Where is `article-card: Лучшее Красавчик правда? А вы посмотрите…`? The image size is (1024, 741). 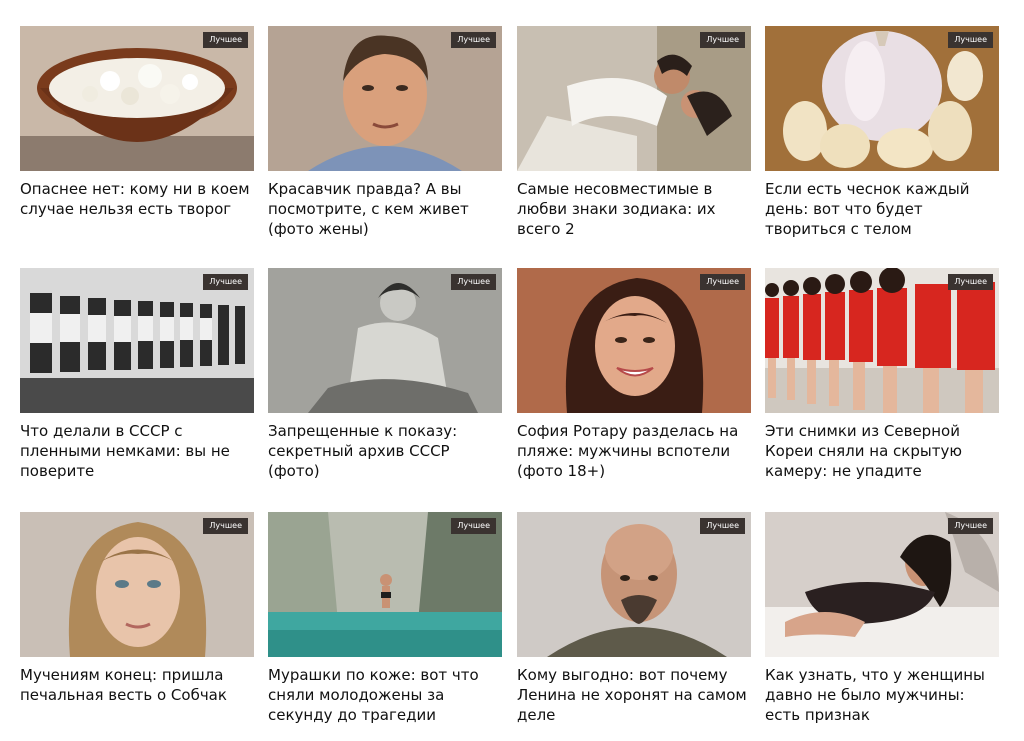 article-card: Лучшее Красавчик правда? А вы посмотрите… is located at coordinates (385, 132).